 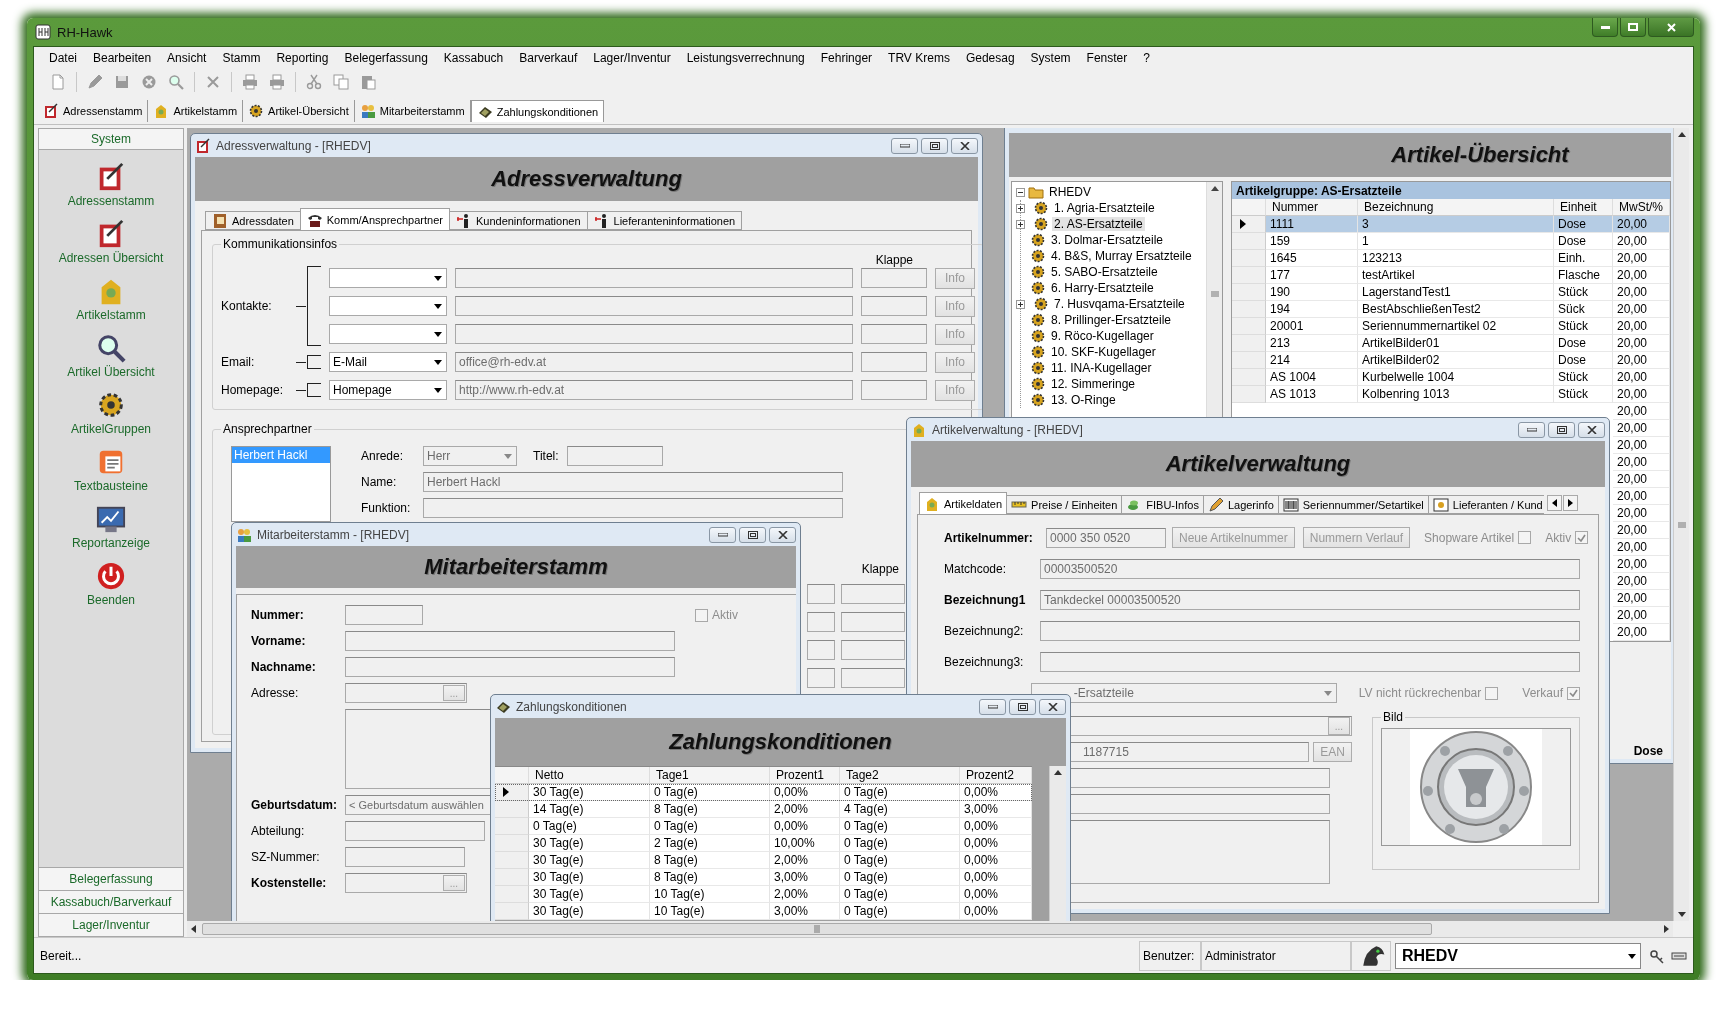 I want to click on dropdown: -Ersatzteile, so click(x=1183, y=693).